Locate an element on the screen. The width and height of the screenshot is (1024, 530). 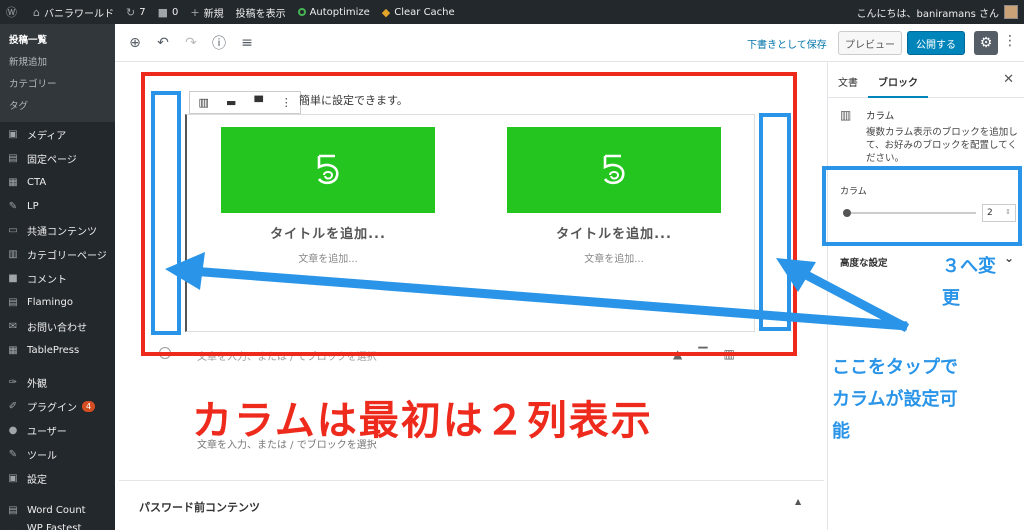
annotation-line: カラムが設定可 is located at coordinates (895, 399).